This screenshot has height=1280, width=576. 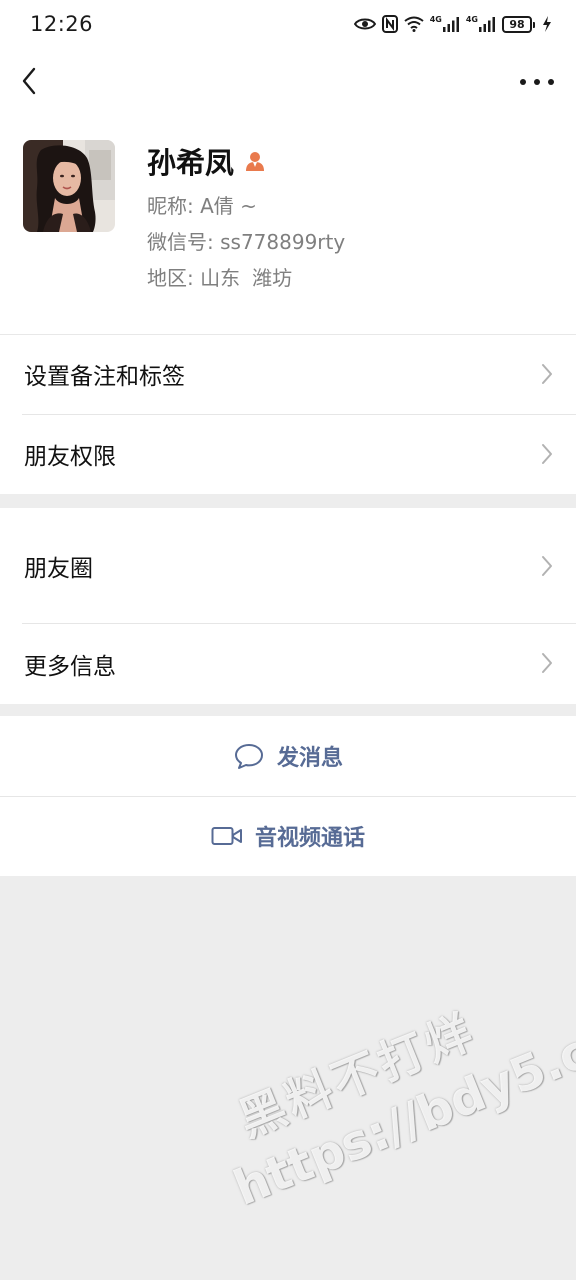 I want to click on avatar, so click(x=69, y=186).